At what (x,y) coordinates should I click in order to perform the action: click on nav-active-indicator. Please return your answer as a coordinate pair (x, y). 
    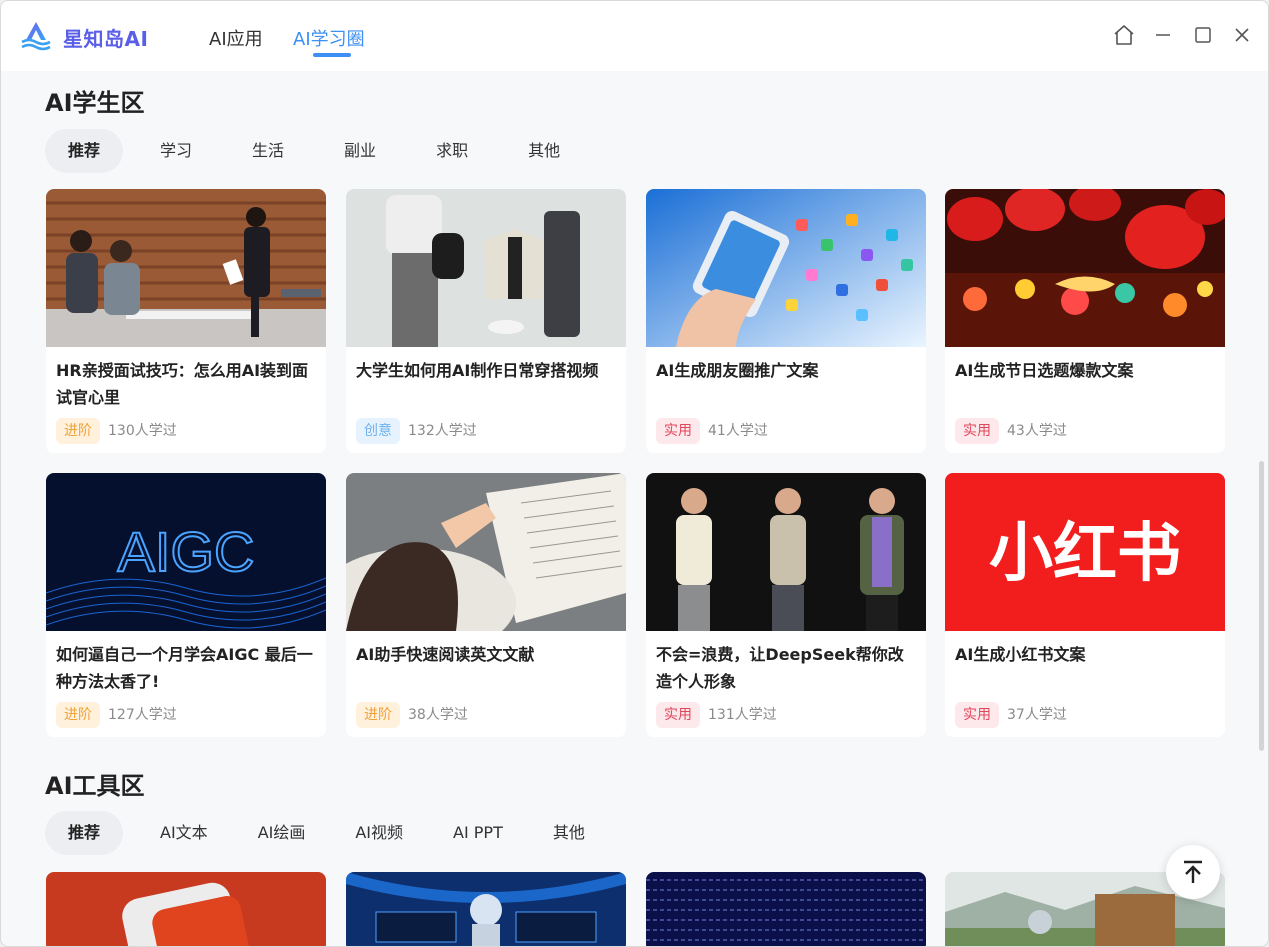
    Looking at the image, I should click on (332, 55).